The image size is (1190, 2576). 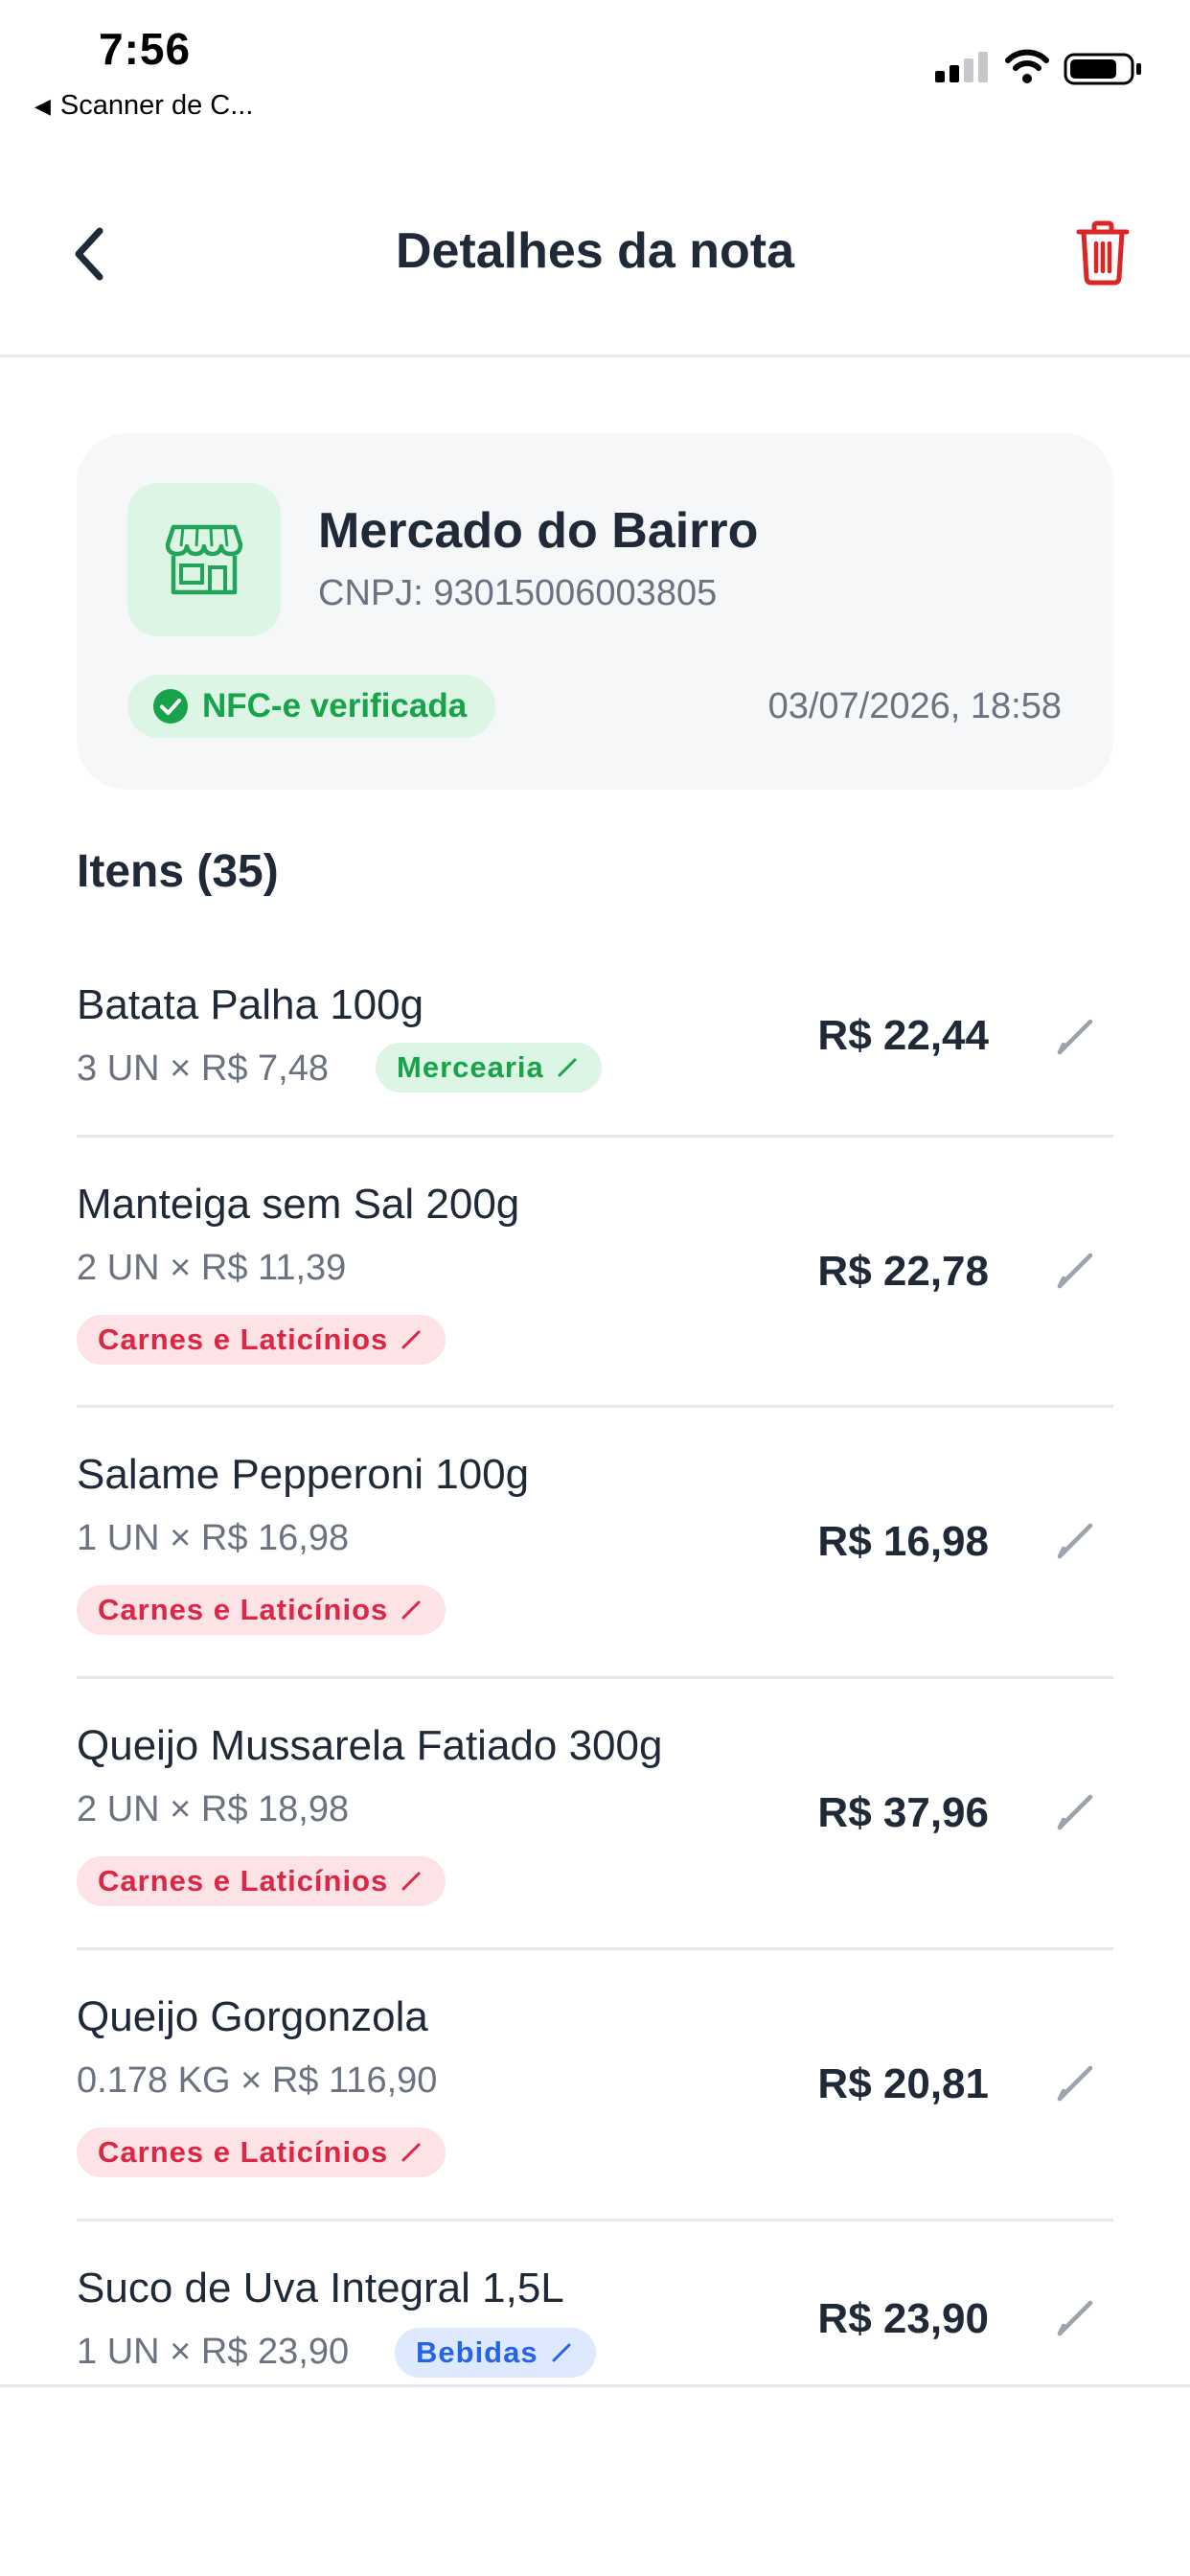 What do you see at coordinates (477, 2352) in the screenshot?
I see `category-label: Bebidas` at bounding box center [477, 2352].